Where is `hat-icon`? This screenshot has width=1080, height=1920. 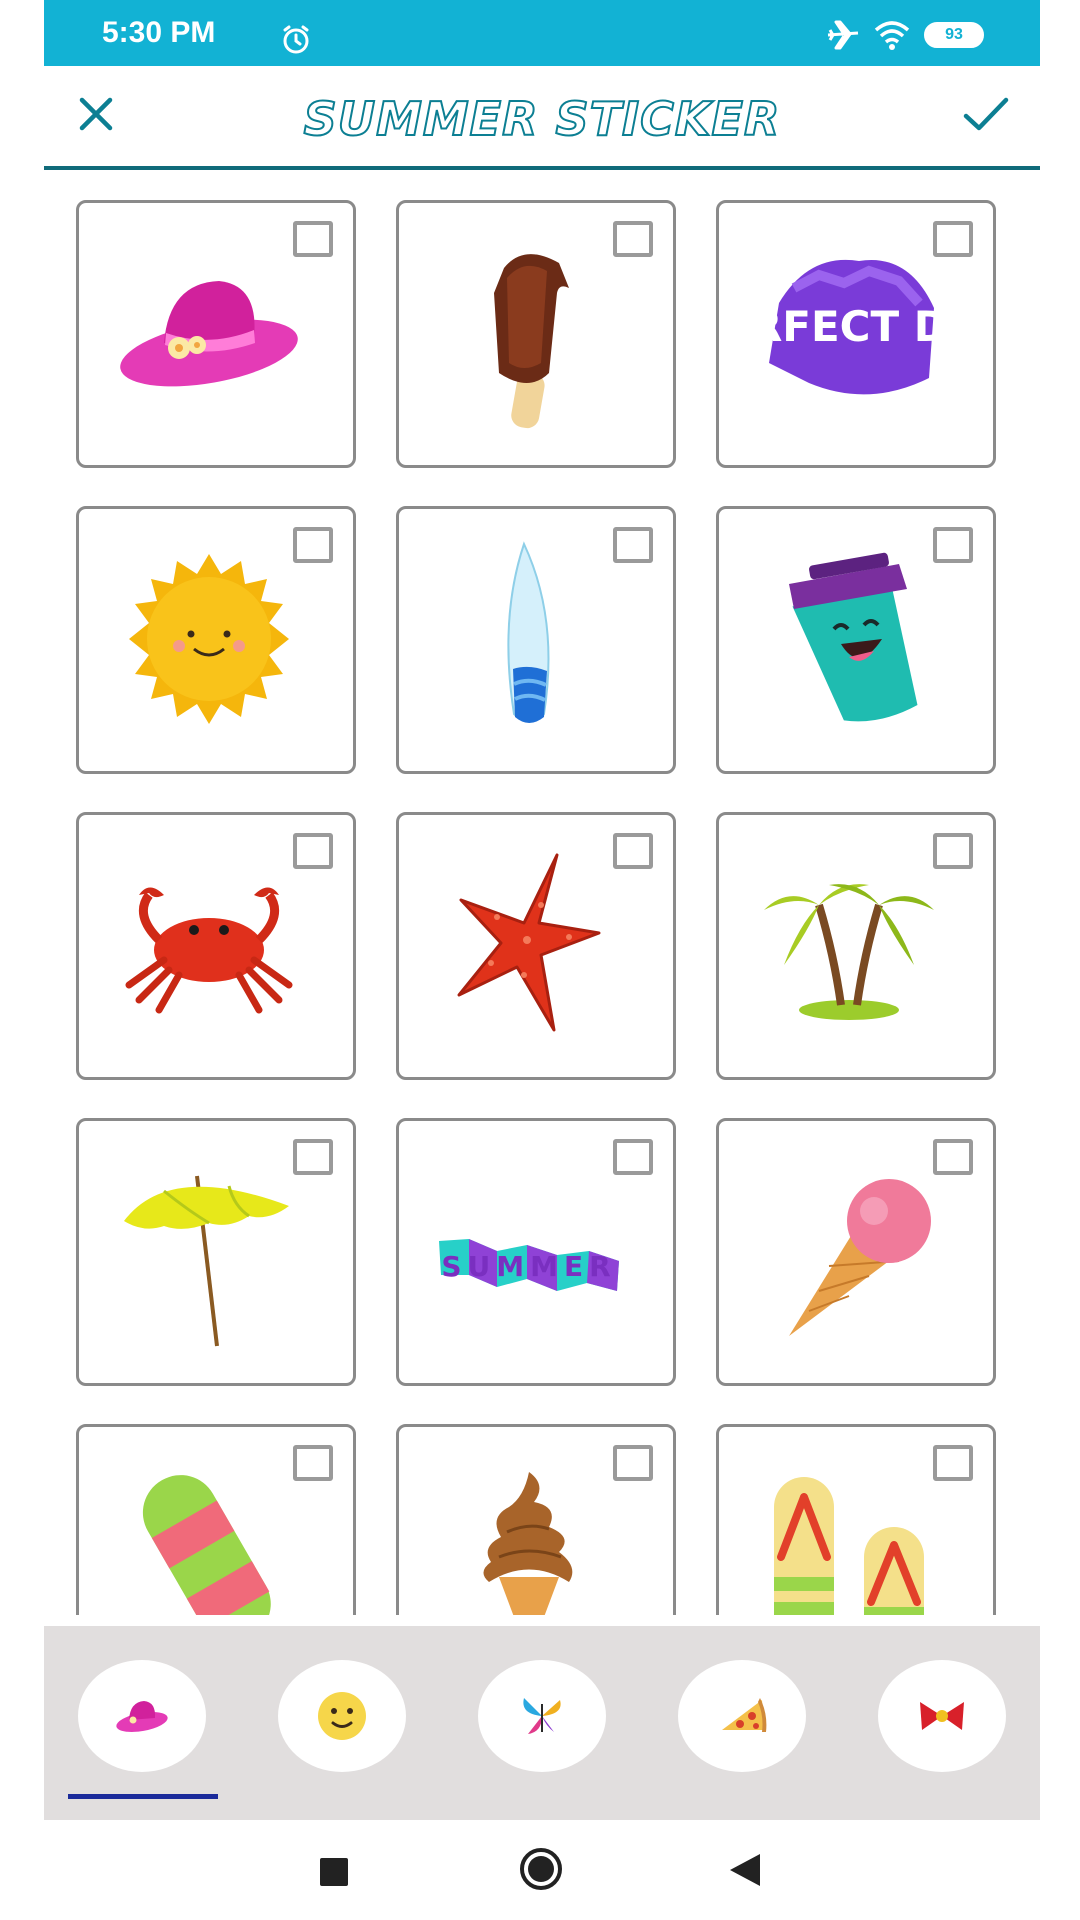
hat-icon is located at coordinates (142, 1716).